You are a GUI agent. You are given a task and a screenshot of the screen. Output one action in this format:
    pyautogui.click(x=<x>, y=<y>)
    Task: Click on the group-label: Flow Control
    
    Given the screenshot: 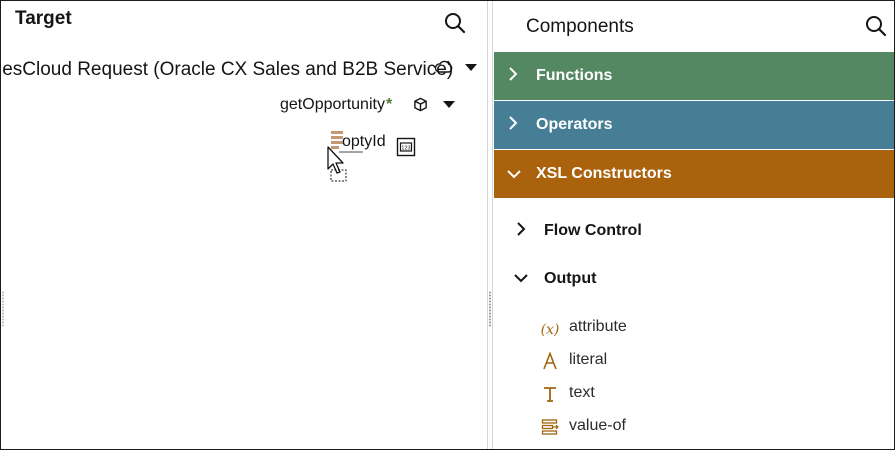 What is the action you would take?
    pyautogui.click(x=593, y=230)
    